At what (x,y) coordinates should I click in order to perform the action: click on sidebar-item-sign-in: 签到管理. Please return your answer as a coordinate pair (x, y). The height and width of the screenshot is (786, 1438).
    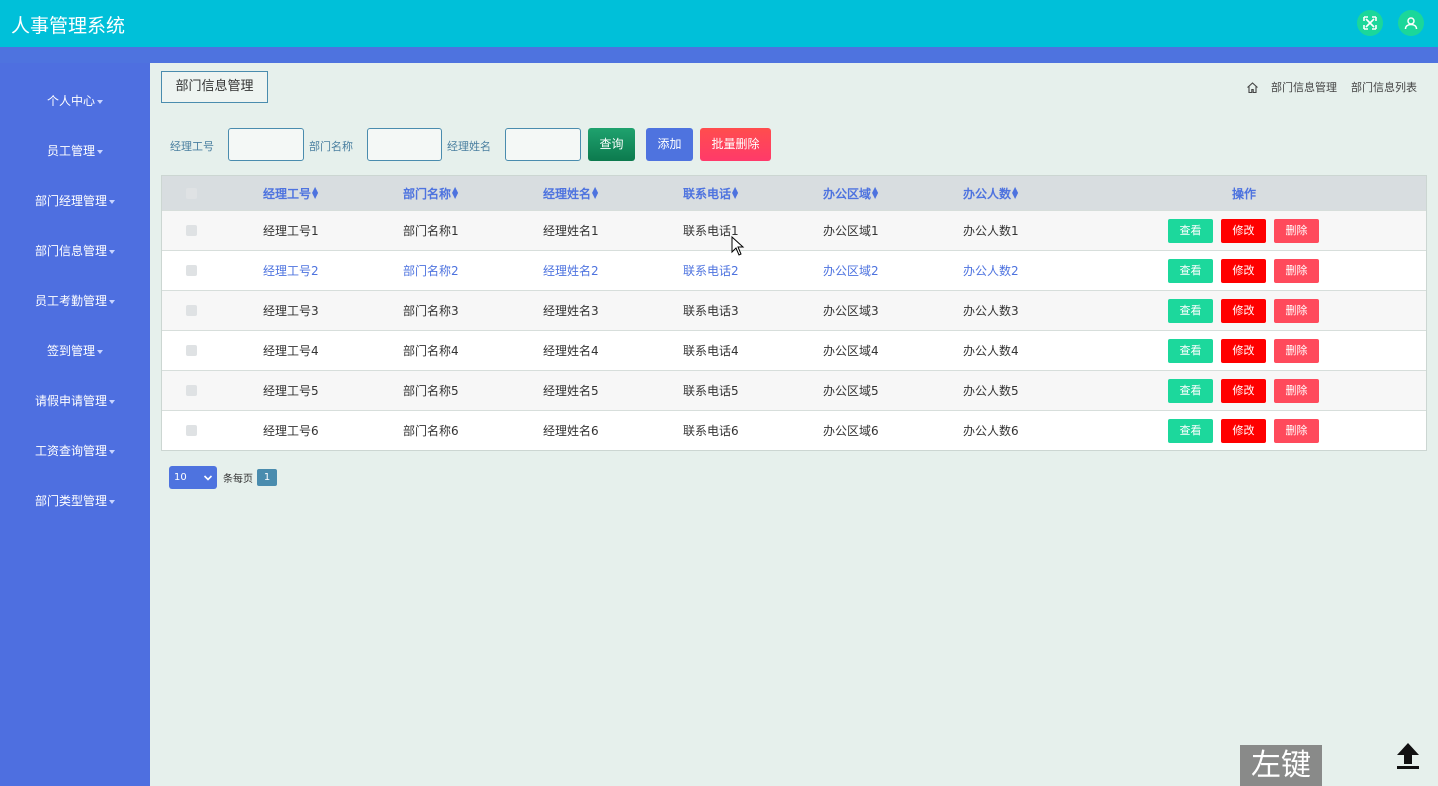
    Looking at the image, I should click on (75, 350).